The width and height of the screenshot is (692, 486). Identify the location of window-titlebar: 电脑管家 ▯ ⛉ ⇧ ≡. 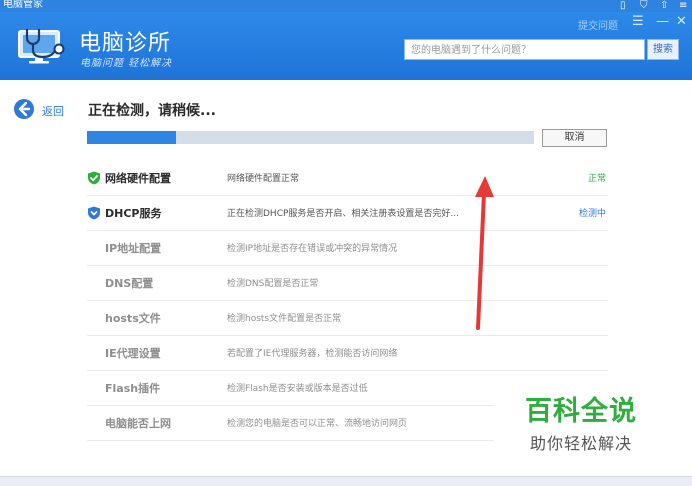
(346, 6).